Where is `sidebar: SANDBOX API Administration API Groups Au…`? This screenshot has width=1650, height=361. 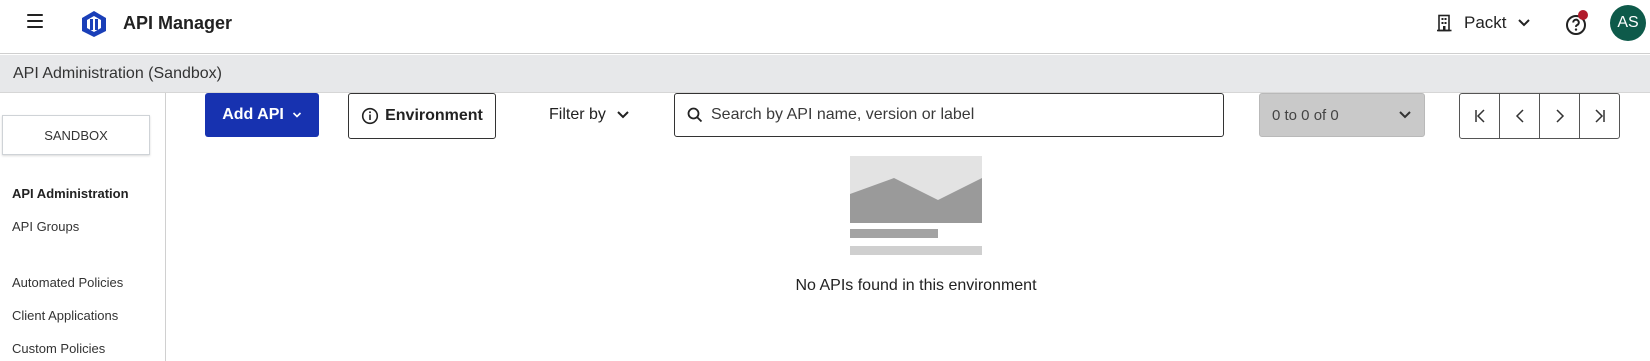 sidebar: SANDBOX API Administration API Groups Au… is located at coordinates (83, 227).